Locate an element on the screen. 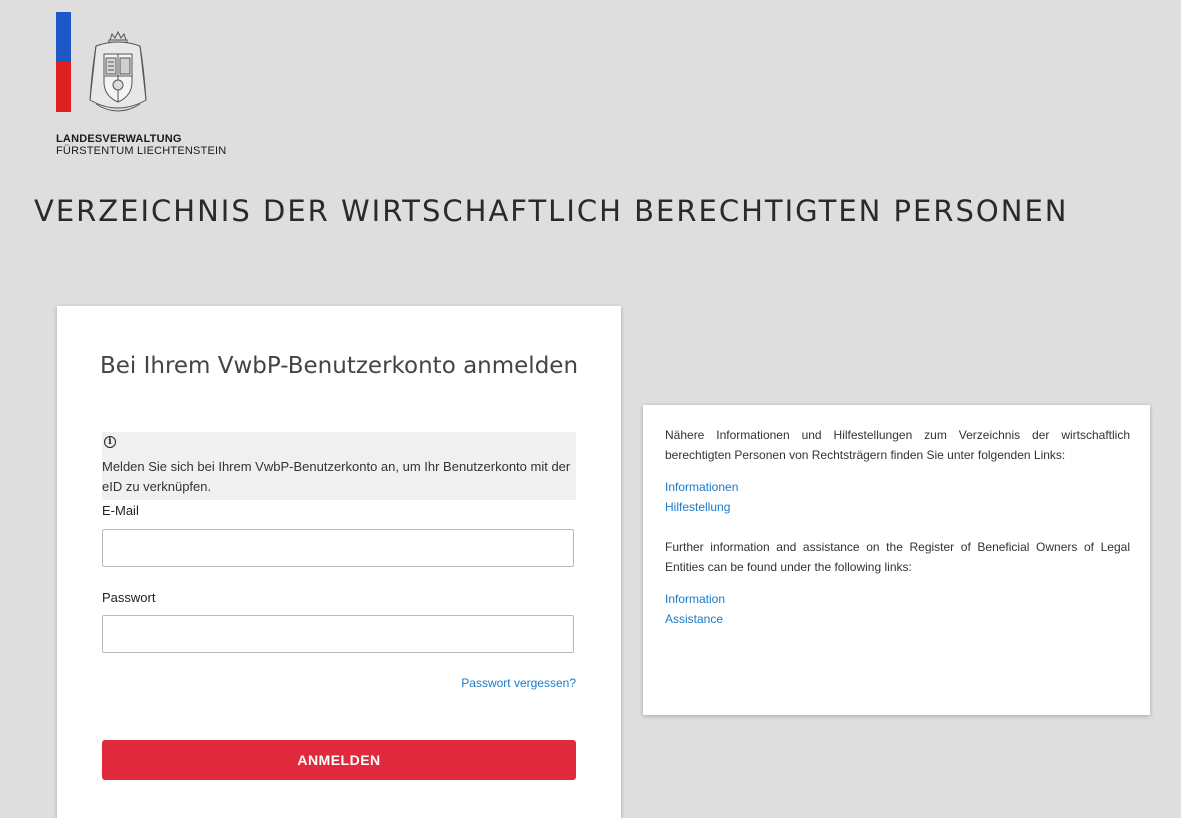 The image size is (1181, 818). email-field is located at coordinates (338, 548).